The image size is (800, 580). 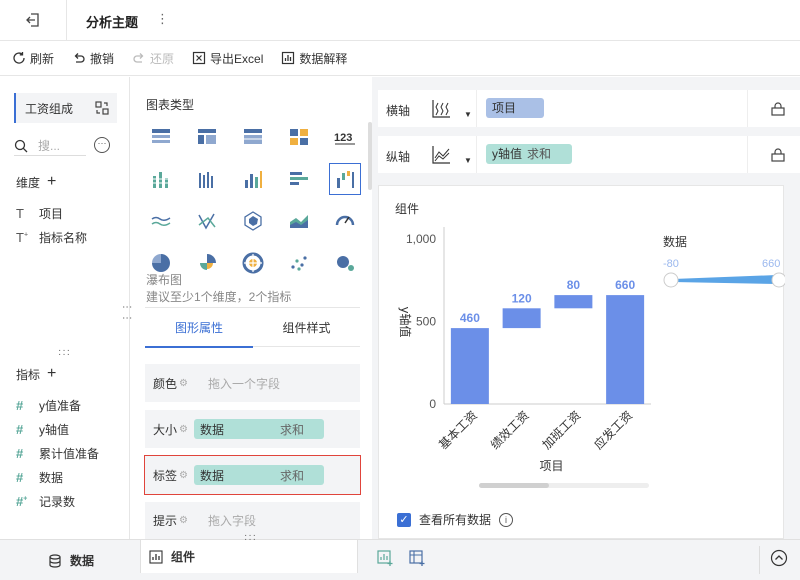 What do you see at coordinates (404, 519) in the screenshot?
I see `checkbox-checked-icon: ✓` at bounding box center [404, 519].